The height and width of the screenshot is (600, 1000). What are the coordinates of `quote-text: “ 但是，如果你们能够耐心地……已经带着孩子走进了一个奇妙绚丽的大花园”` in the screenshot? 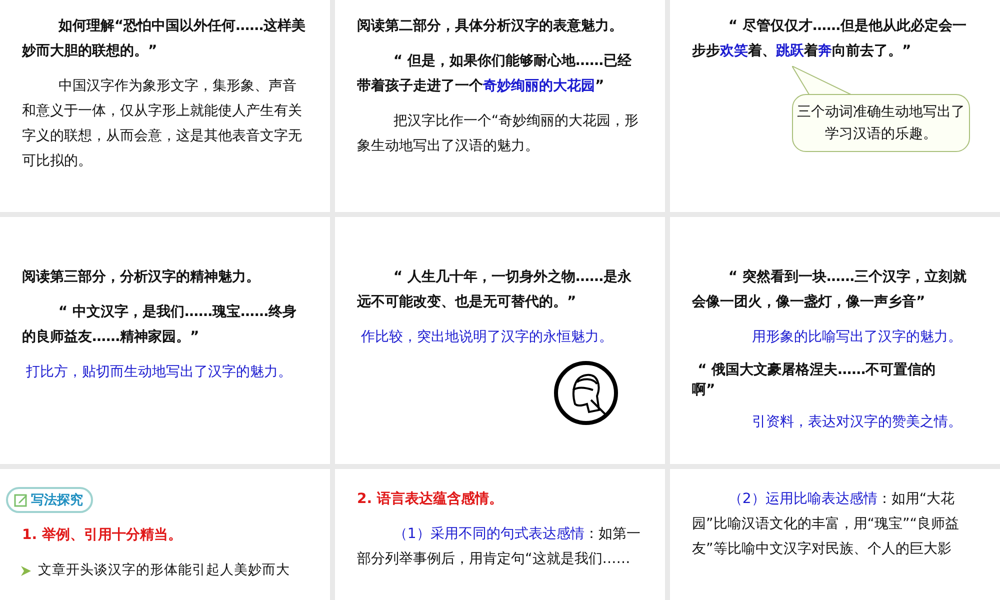 It's located at (494, 74).